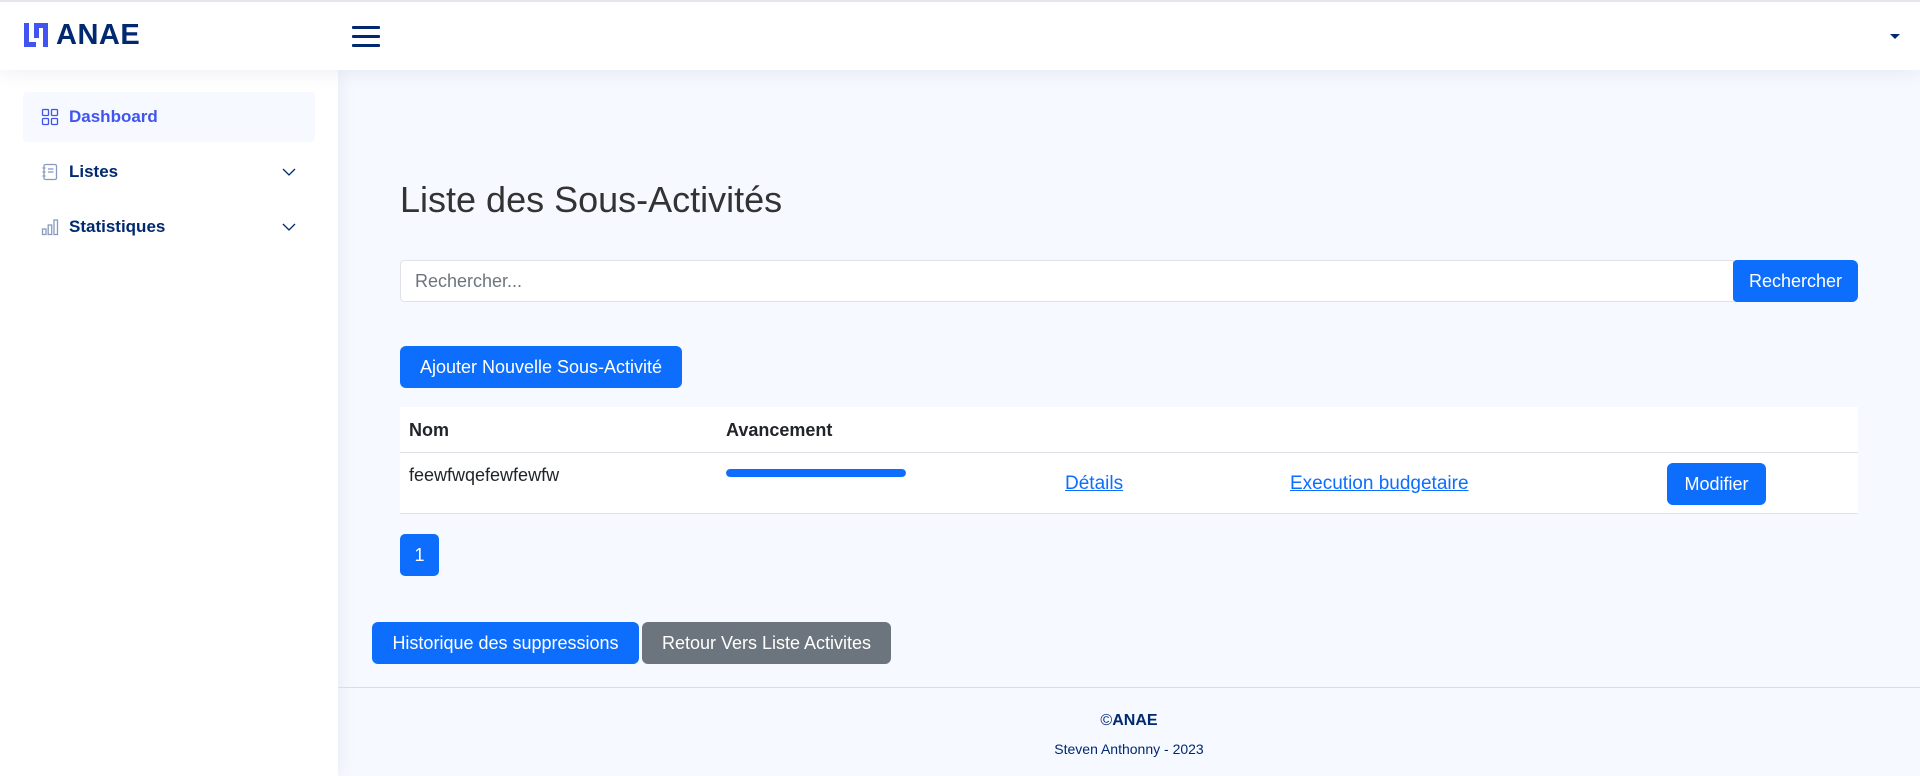 This screenshot has height=776, width=1920. I want to click on deletion-history-button: Historique des suppressions, so click(505, 643).